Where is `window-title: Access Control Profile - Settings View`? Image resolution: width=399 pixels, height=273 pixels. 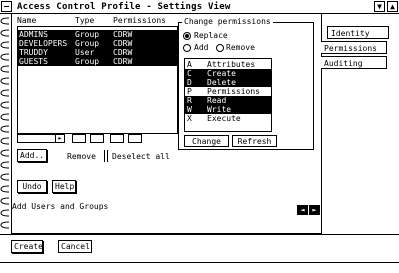 window-title: Access Control Profile - Settings View is located at coordinates (124, 7).